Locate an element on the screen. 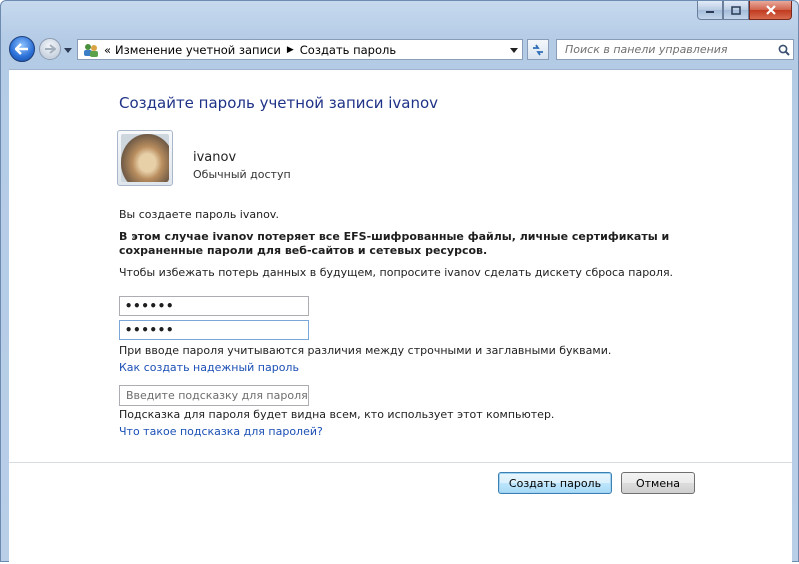 The width and height of the screenshot is (799, 564). minimize-button is located at coordinates (710, 10).